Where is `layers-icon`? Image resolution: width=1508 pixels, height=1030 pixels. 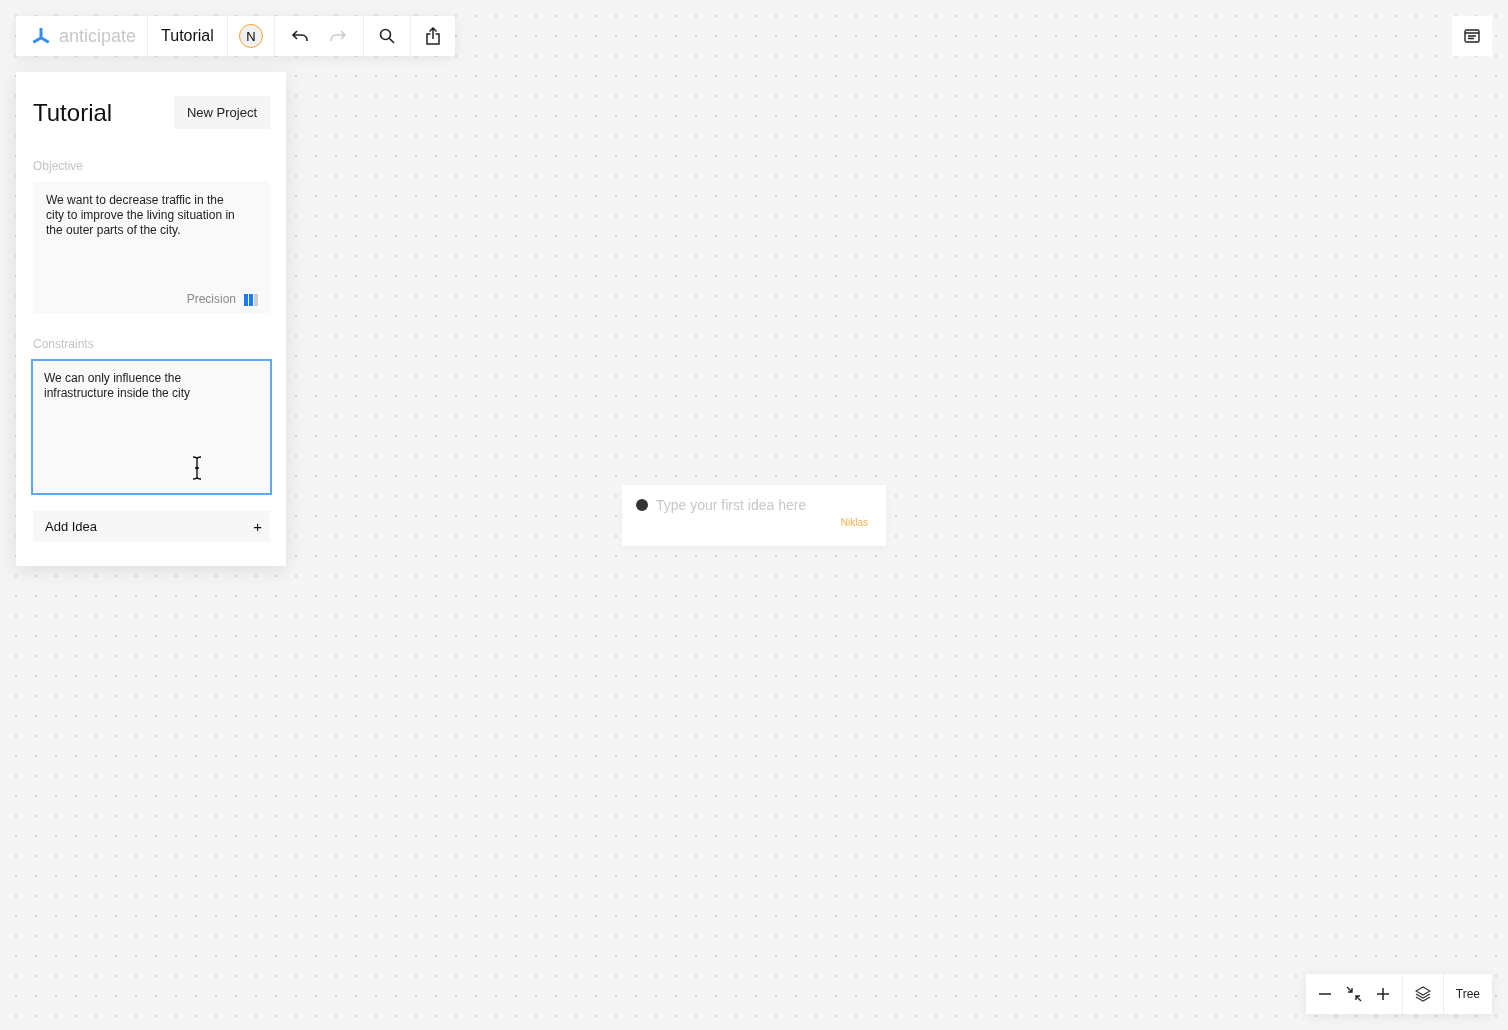 layers-icon is located at coordinates (1422, 994).